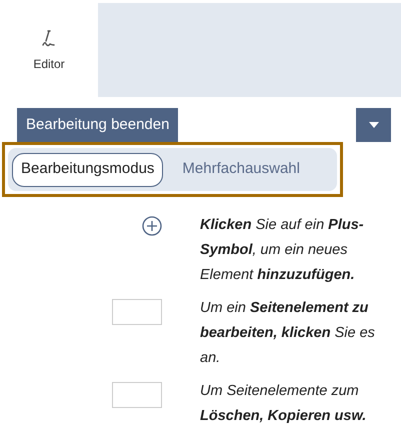 The width and height of the screenshot is (401, 436). Describe the element at coordinates (152, 226) in the screenshot. I see `plus-icon` at that location.